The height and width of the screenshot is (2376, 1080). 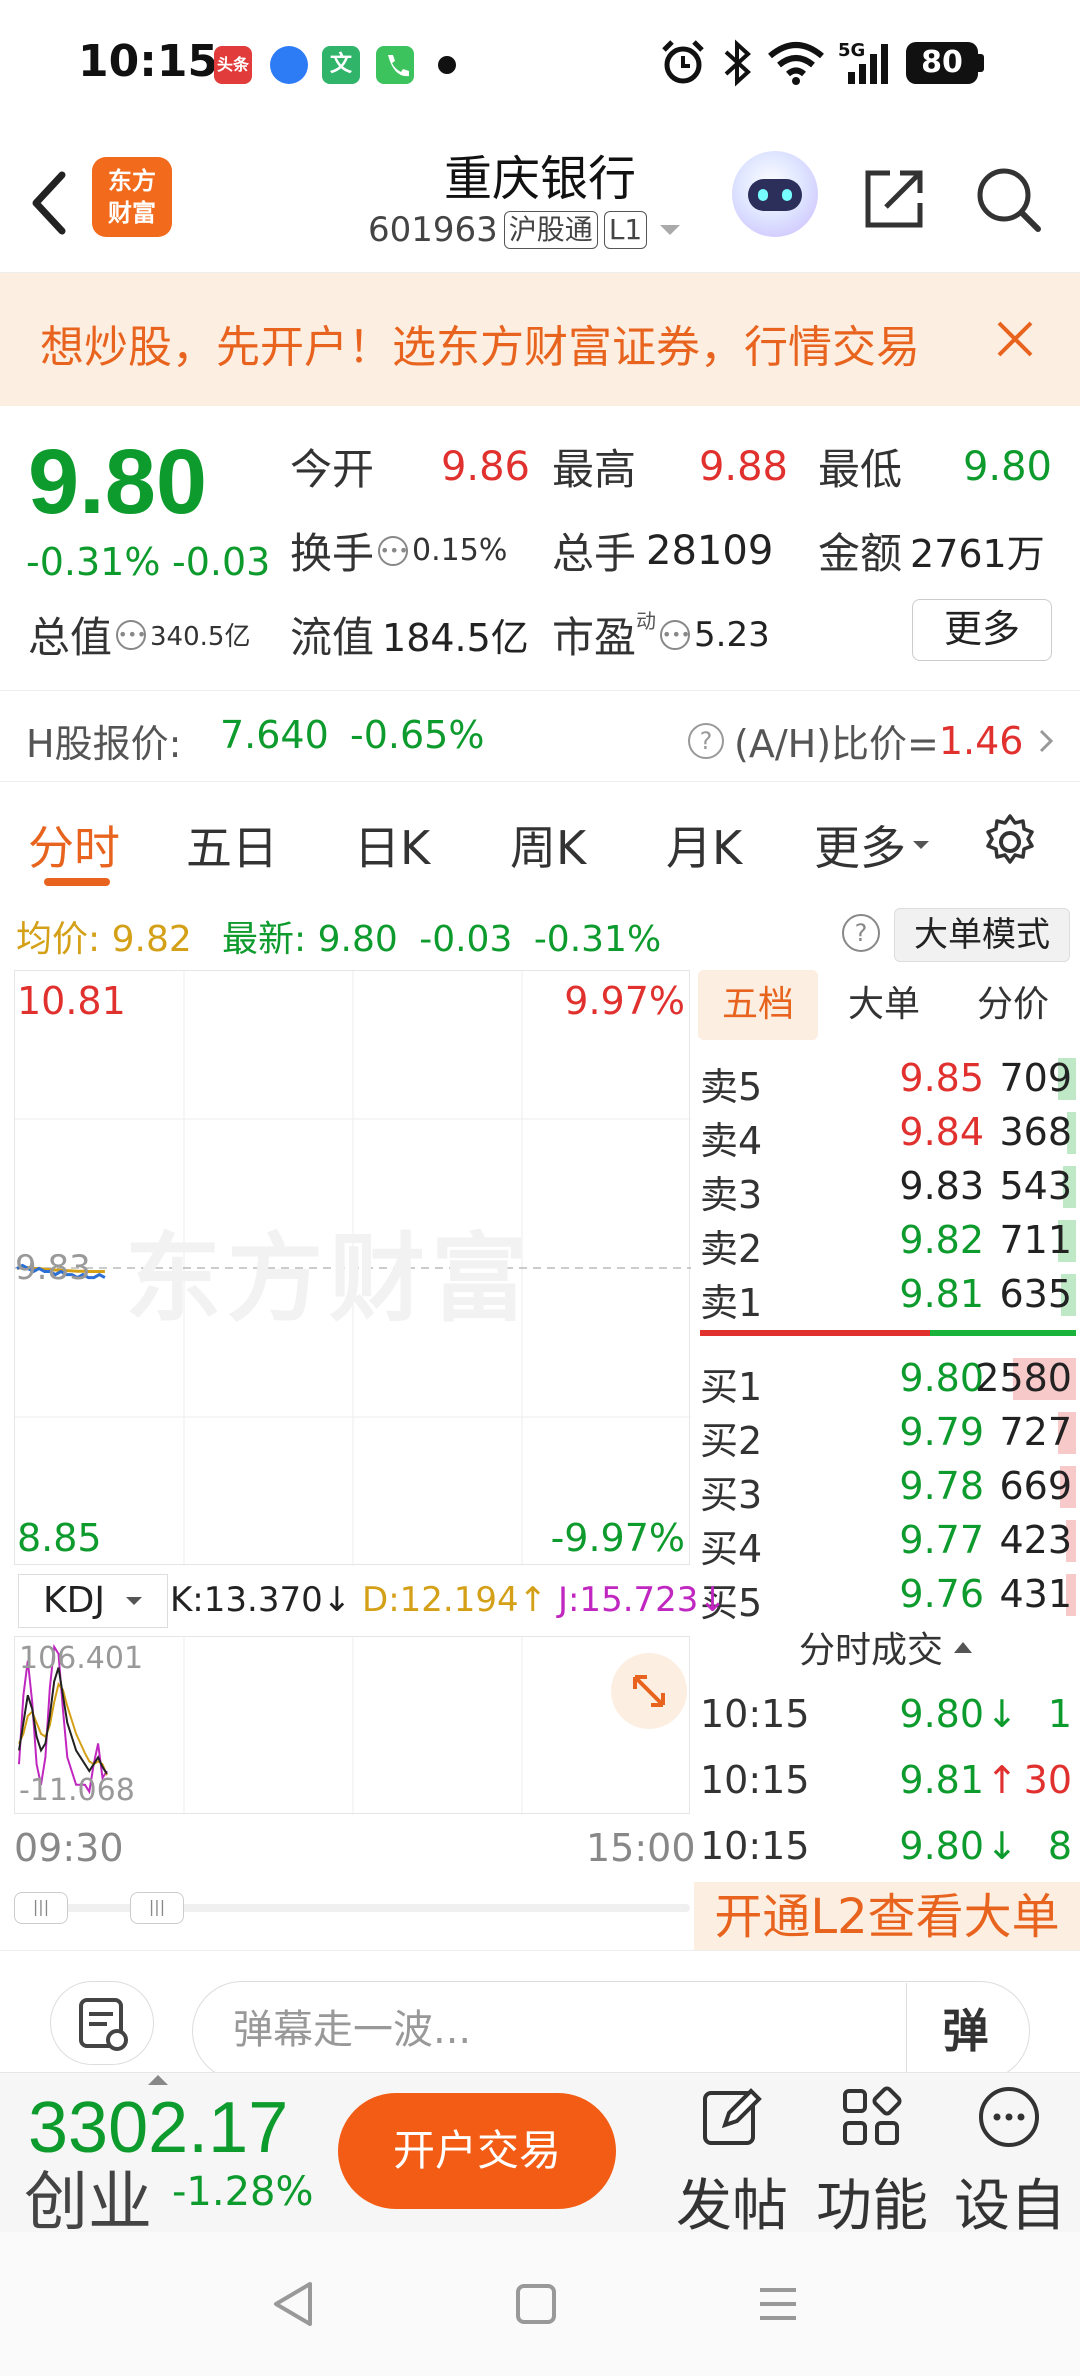 What do you see at coordinates (536, 2304) in the screenshot?
I see `nav-home-icon` at bounding box center [536, 2304].